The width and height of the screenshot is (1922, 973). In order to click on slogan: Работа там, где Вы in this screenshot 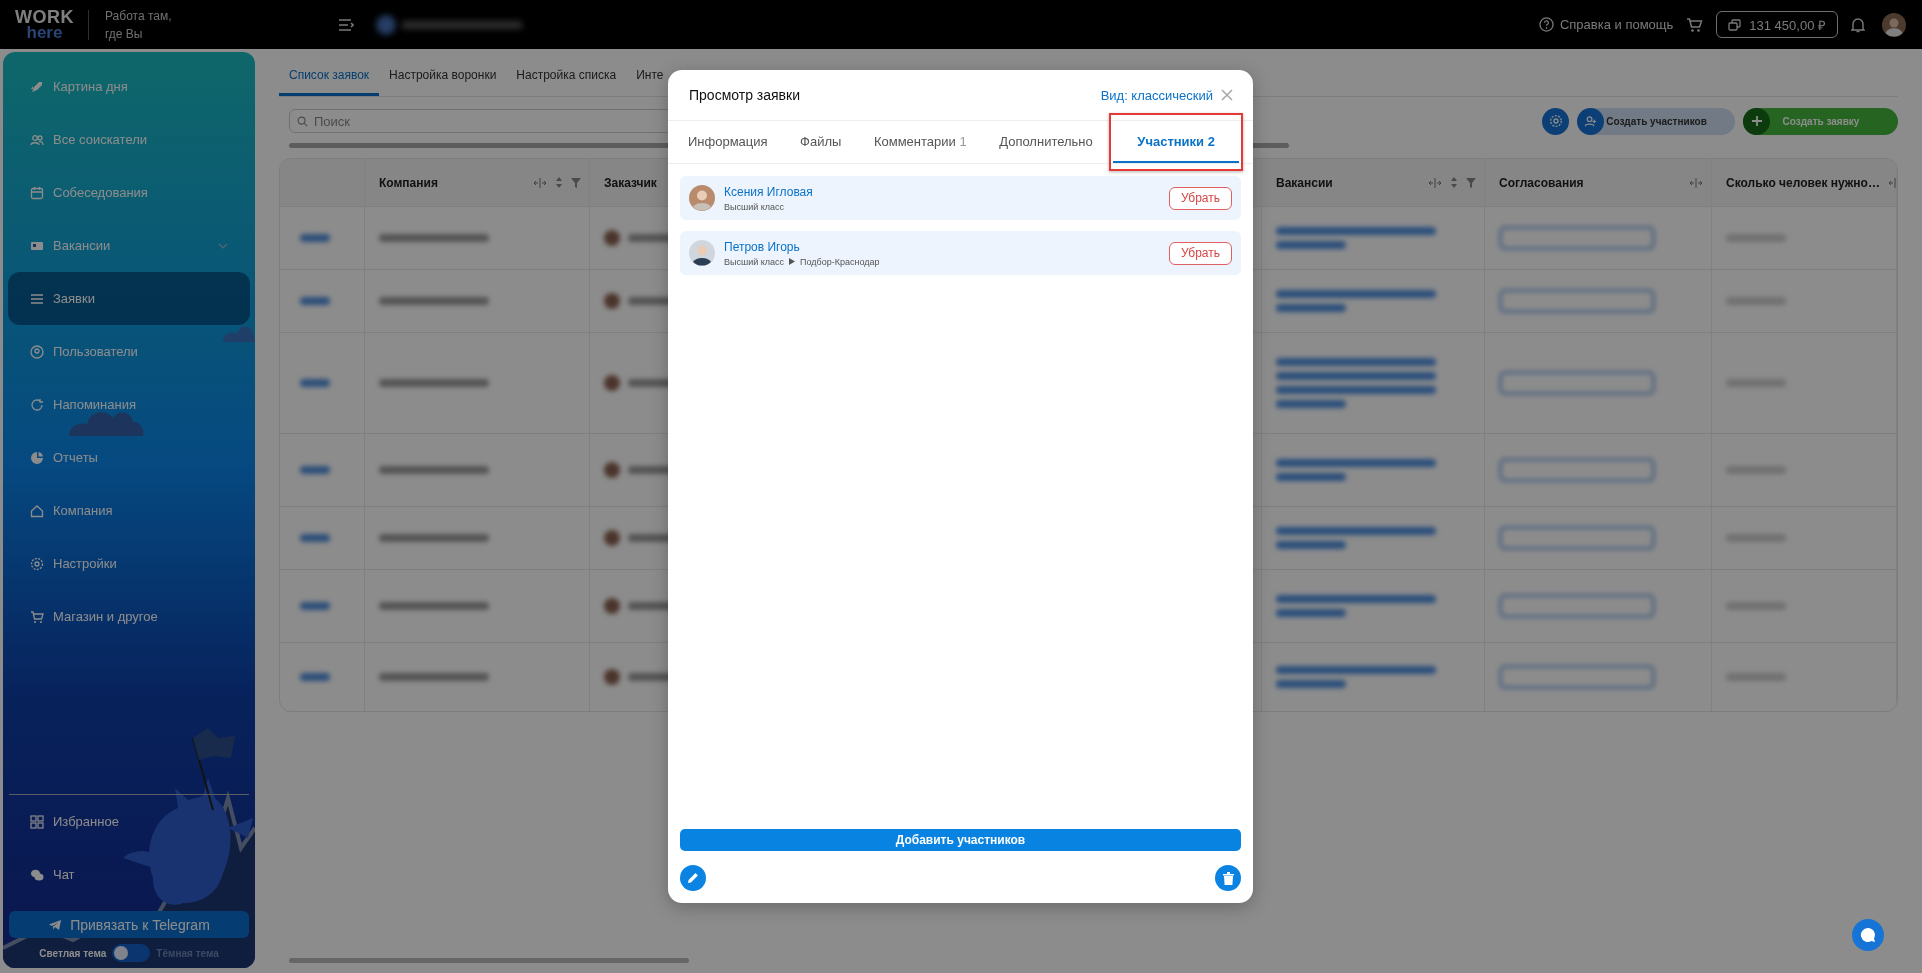, I will do `click(138, 25)`.